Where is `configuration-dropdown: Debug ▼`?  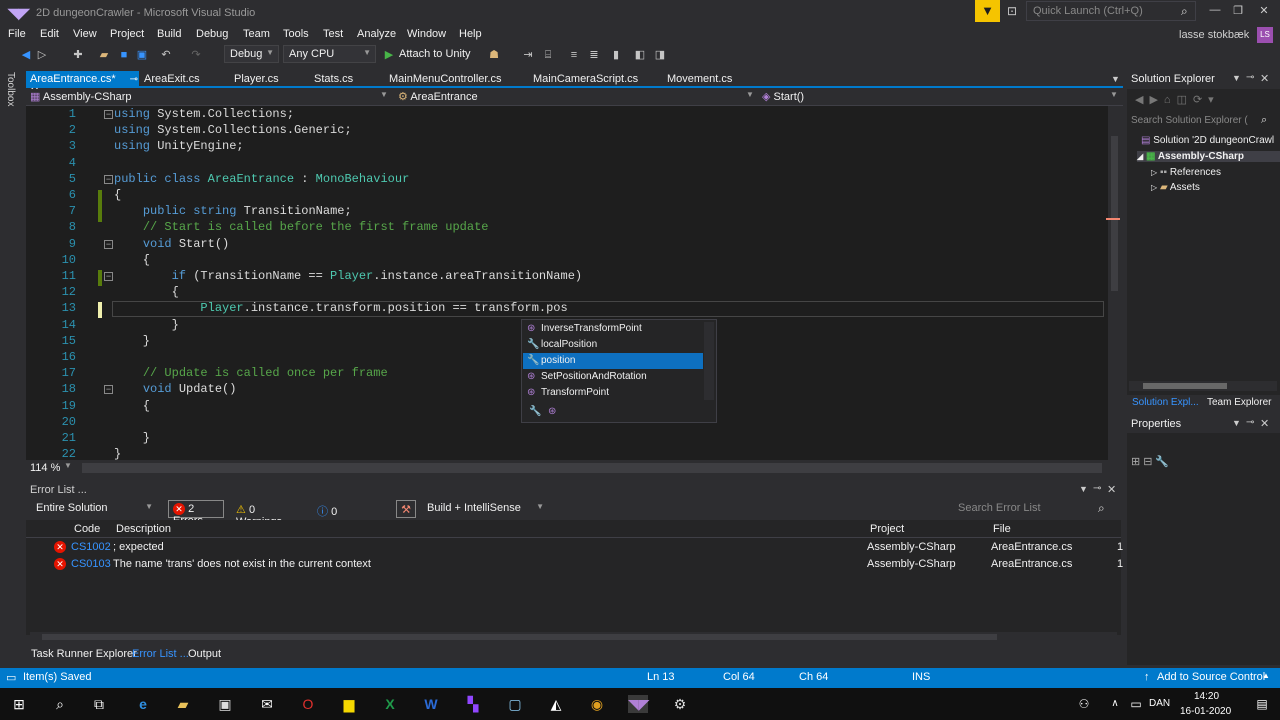 configuration-dropdown: Debug ▼ is located at coordinates (251, 54).